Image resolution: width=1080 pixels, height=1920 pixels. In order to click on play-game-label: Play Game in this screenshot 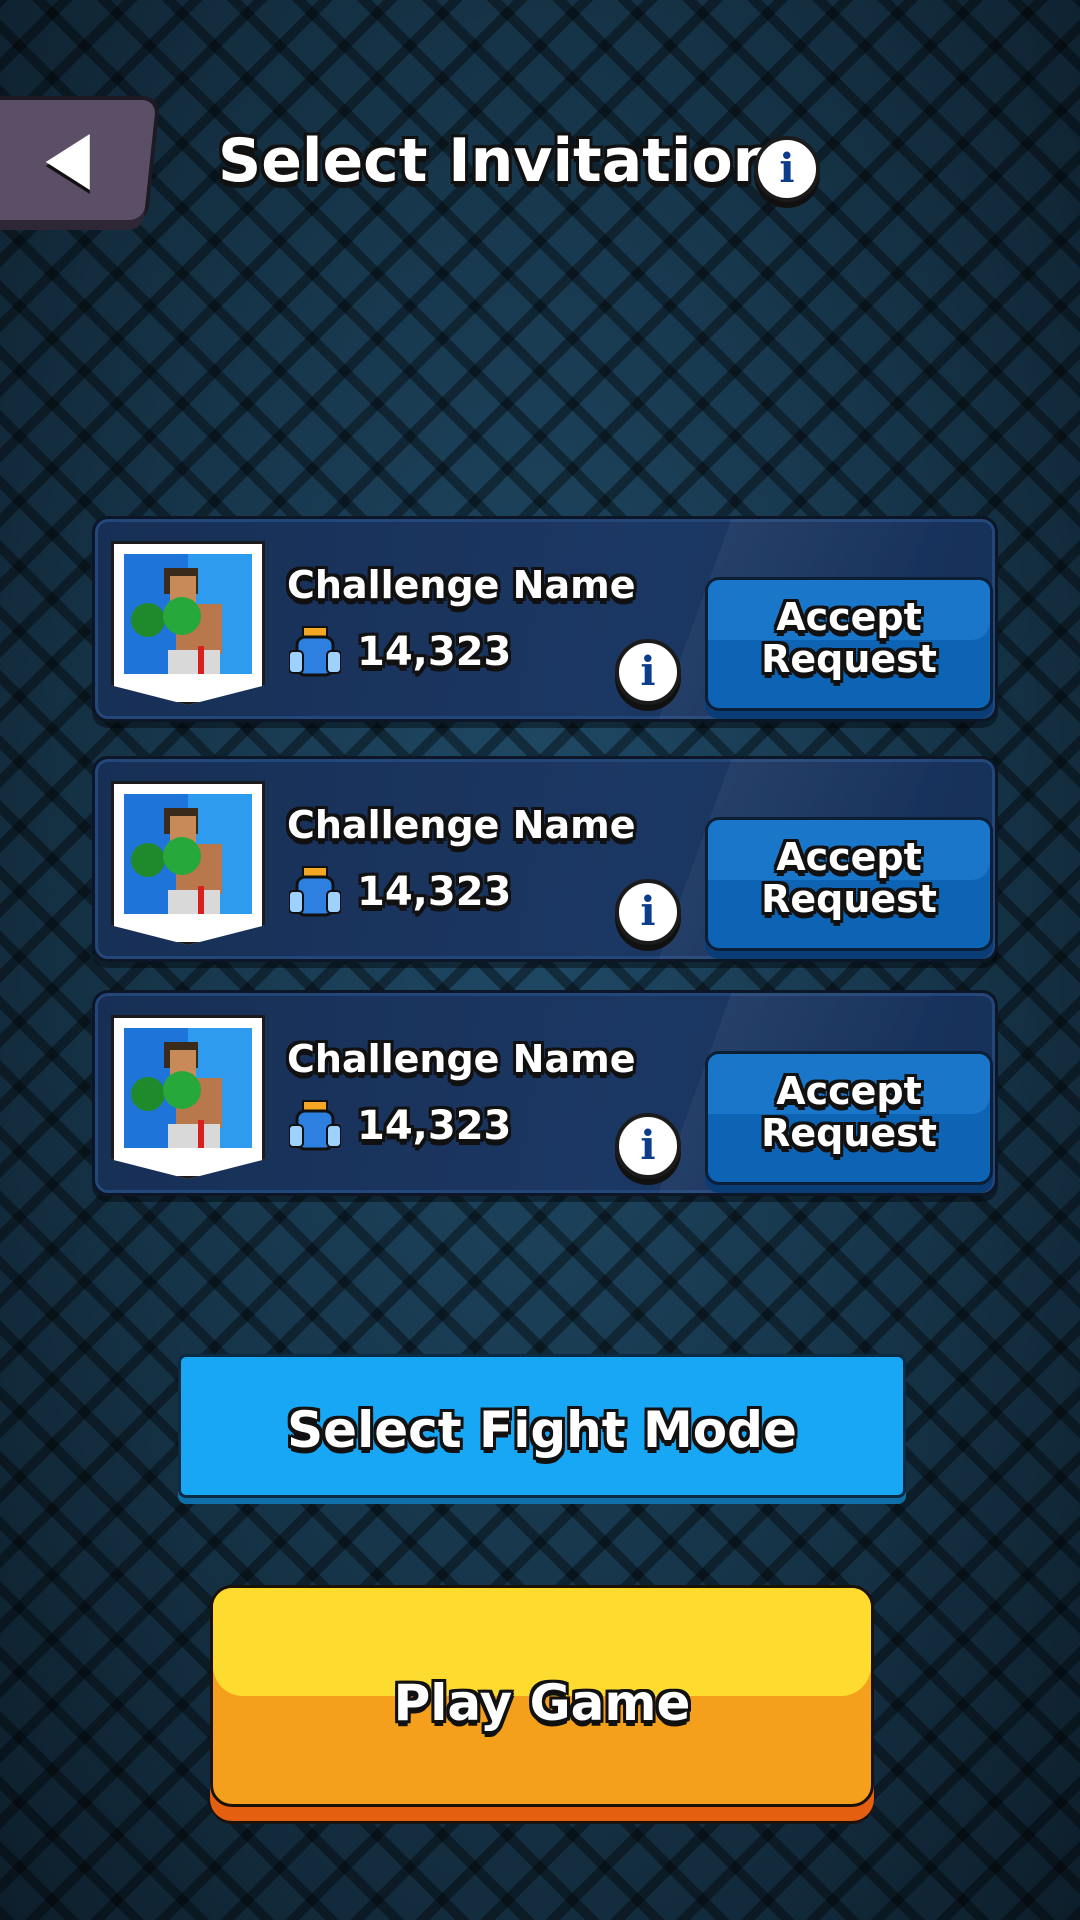, I will do `click(542, 1703)`.